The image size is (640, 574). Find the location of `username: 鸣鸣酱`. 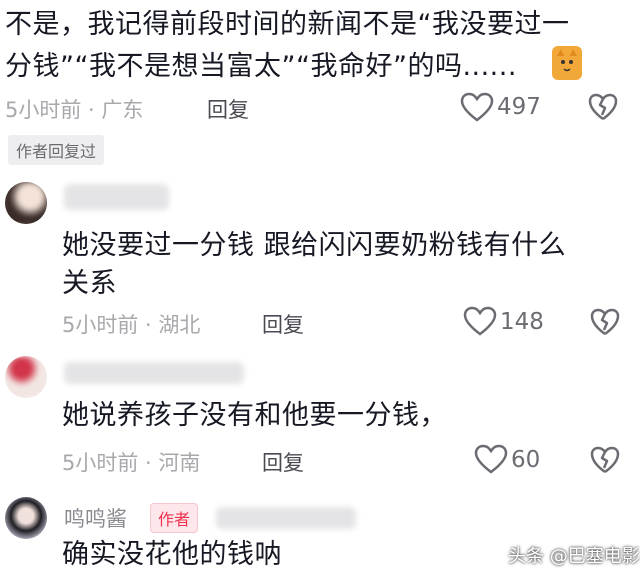

username: 鸣鸣酱 is located at coordinates (95, 518).